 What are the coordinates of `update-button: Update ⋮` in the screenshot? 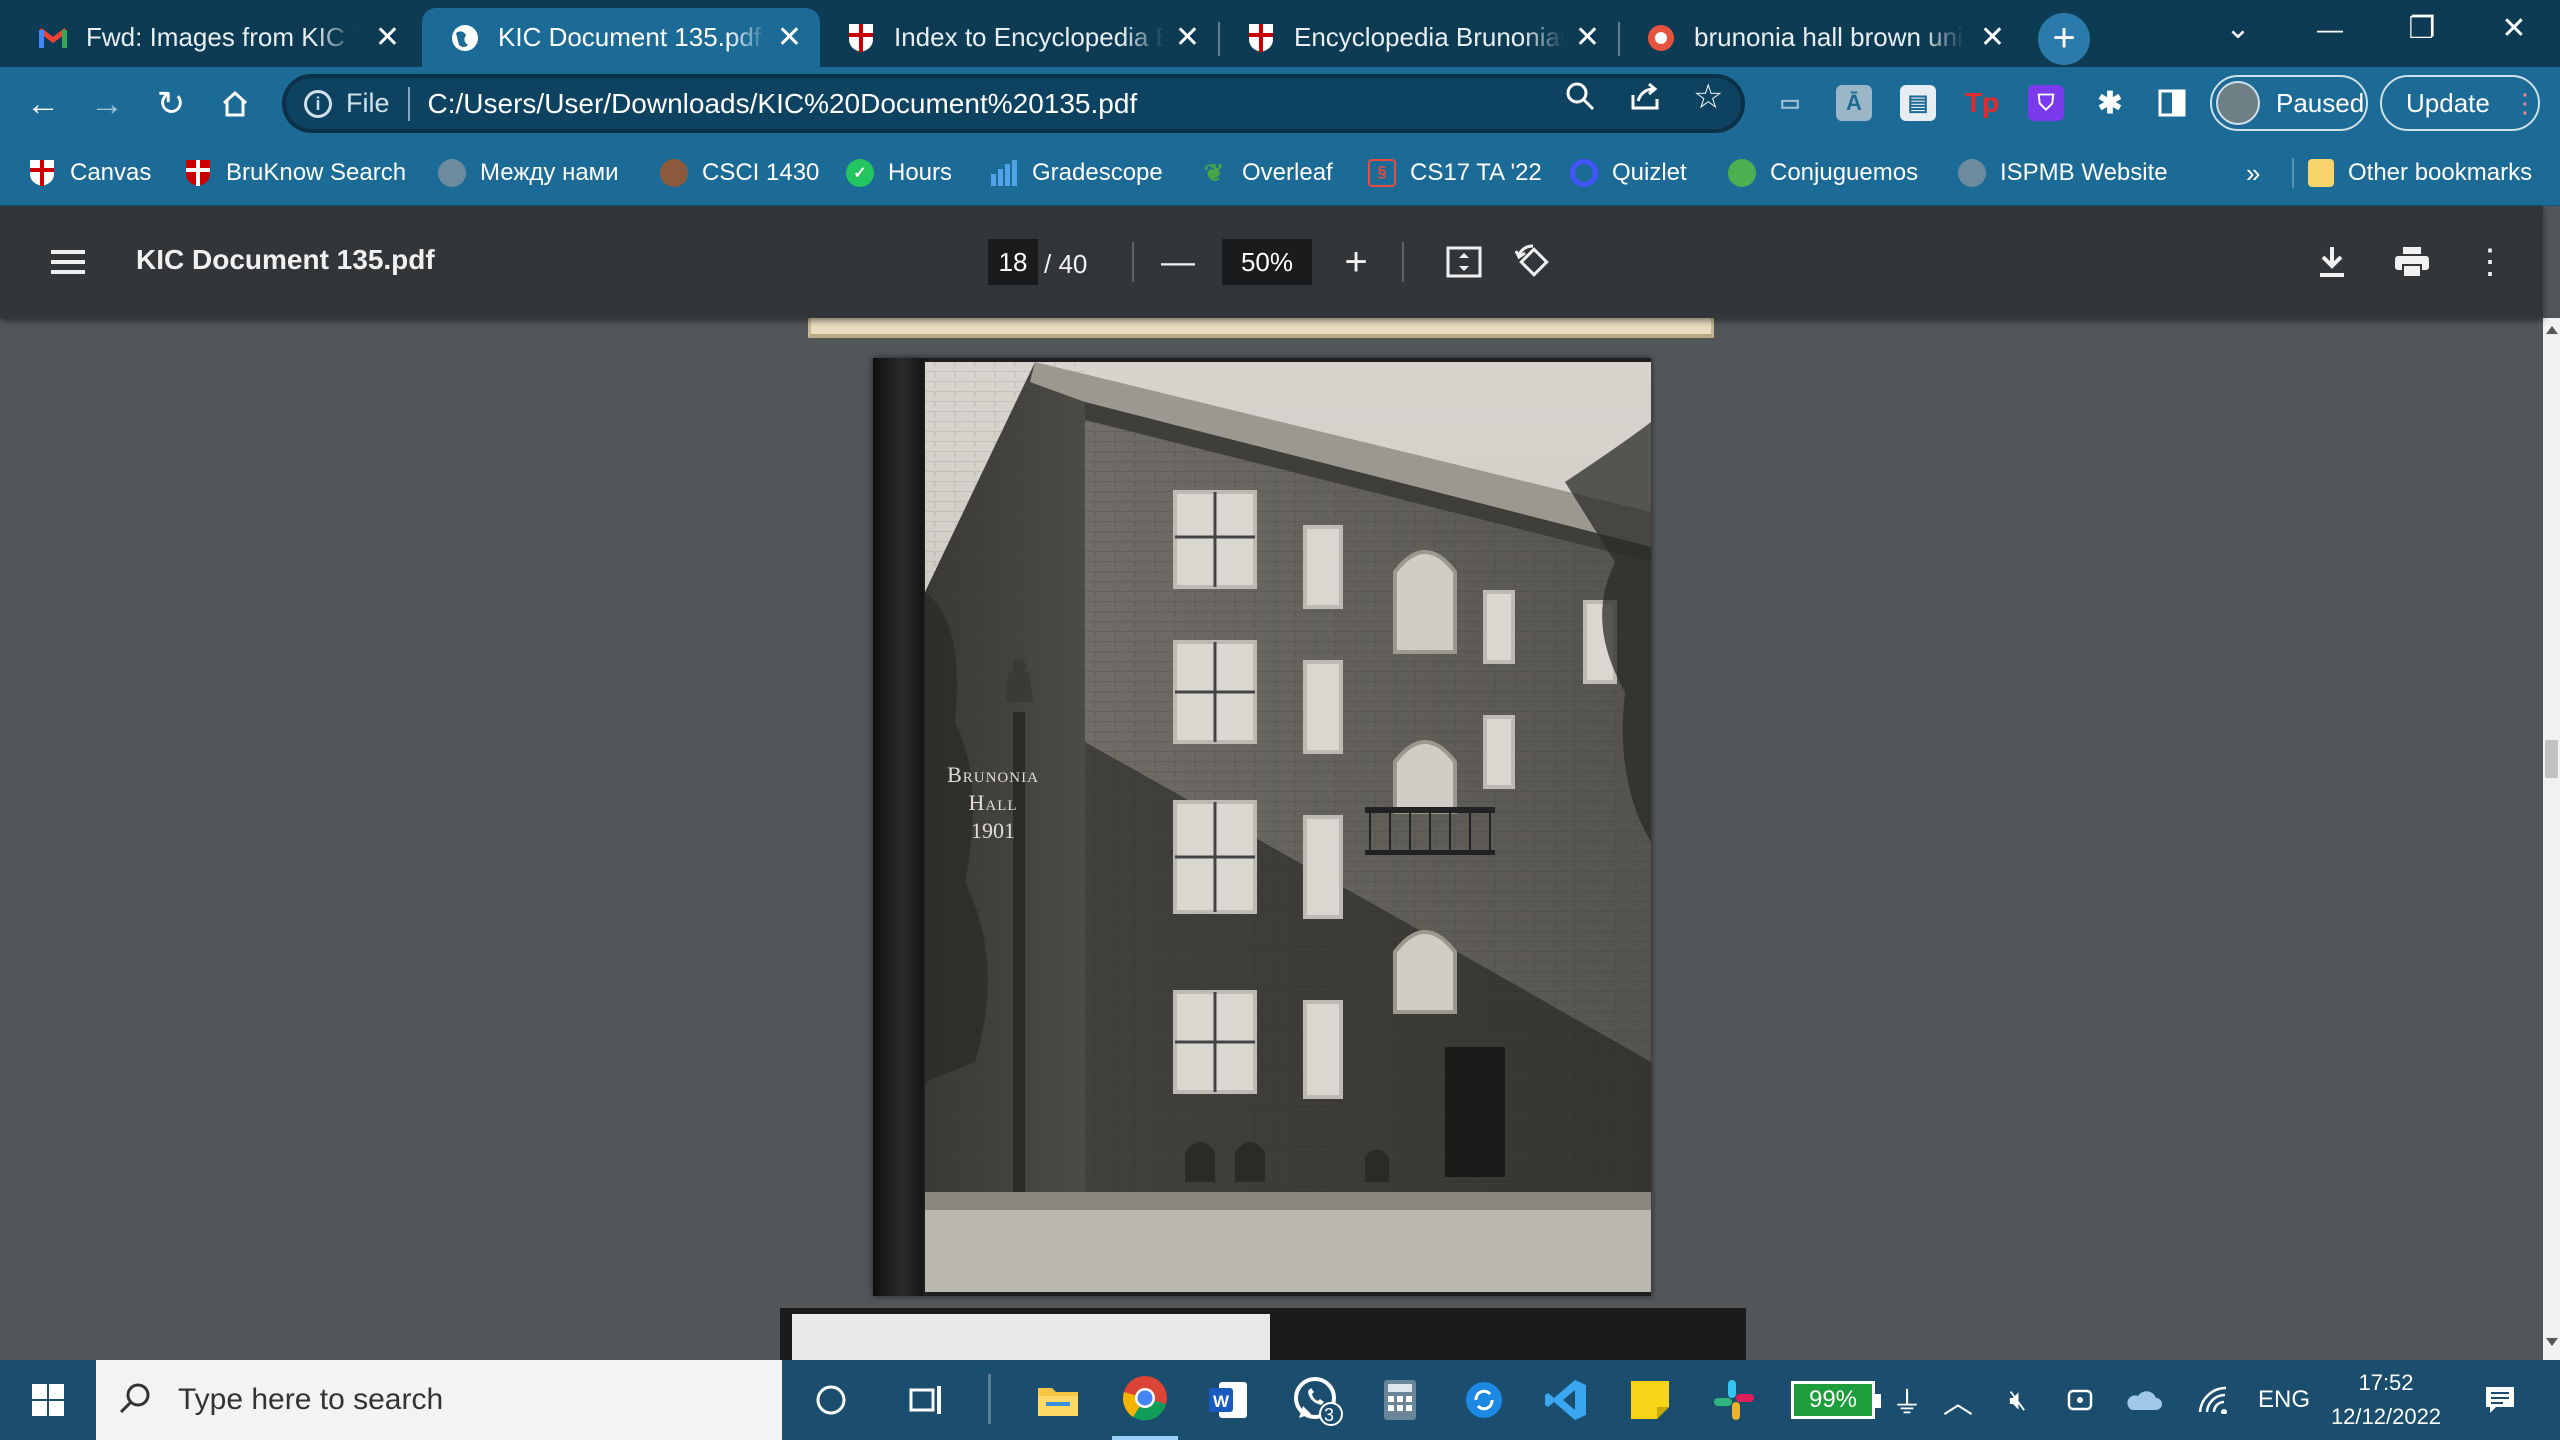 It's located at (2460, 103).